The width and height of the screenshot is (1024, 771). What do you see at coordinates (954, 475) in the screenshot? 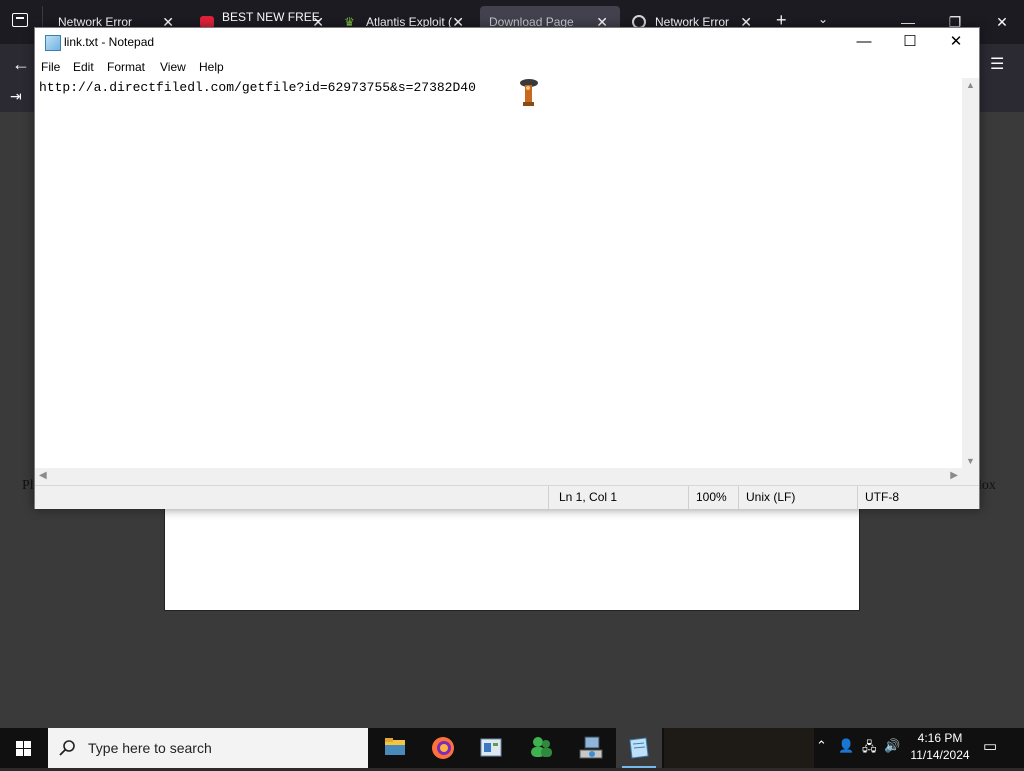
I see `scroll-right-icon: ▶` at bounding box center [954, 475].